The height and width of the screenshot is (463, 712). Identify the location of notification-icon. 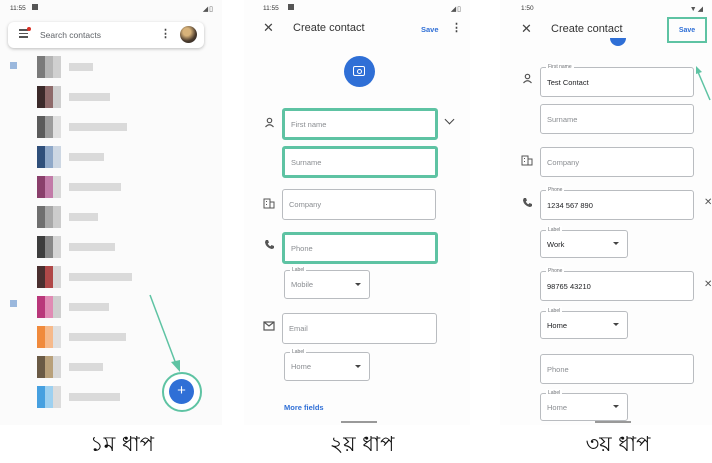
(291, 7).